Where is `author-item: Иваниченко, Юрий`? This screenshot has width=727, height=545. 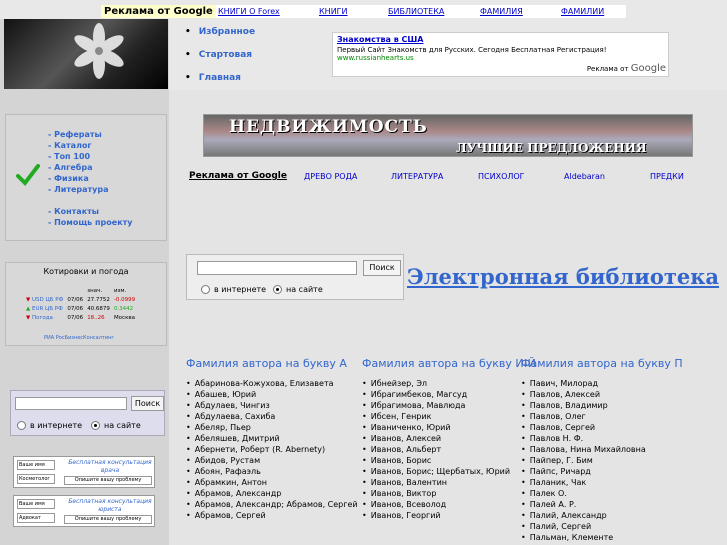 author-item: Иваниченко, Юрий is located at coordinates (449, 427).